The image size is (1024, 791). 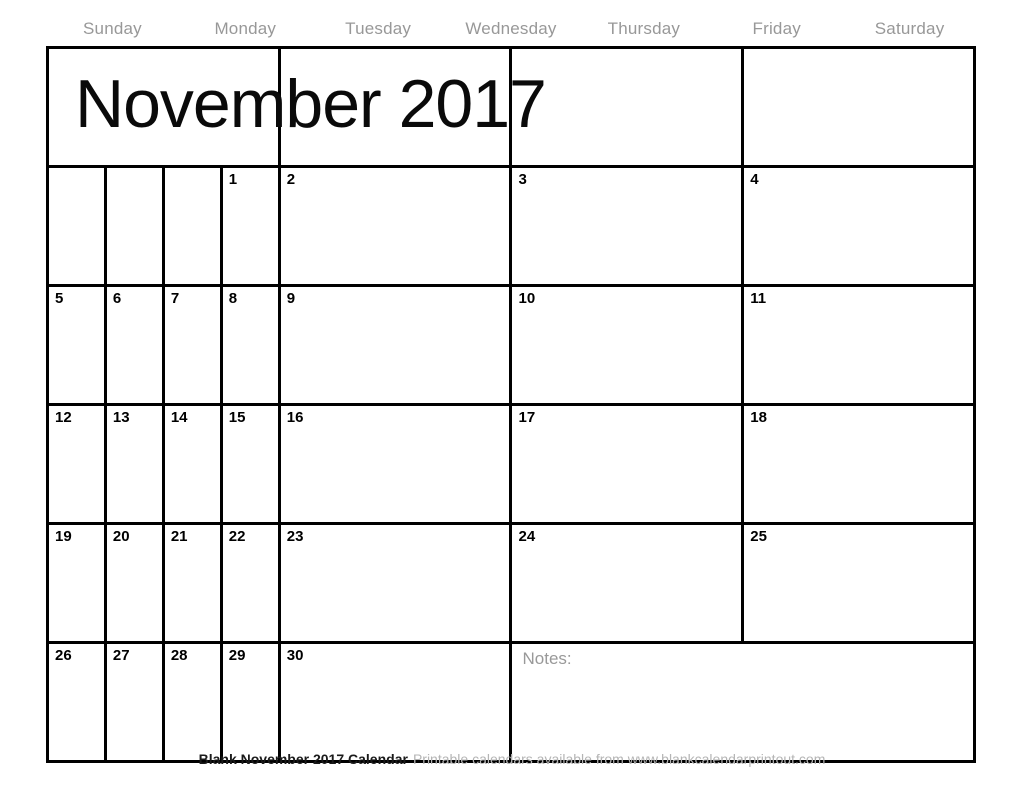 What do you see at coordinates (179, 417) in the screenshot?
I see `day-number: 14` at bounding box center [179, 417].